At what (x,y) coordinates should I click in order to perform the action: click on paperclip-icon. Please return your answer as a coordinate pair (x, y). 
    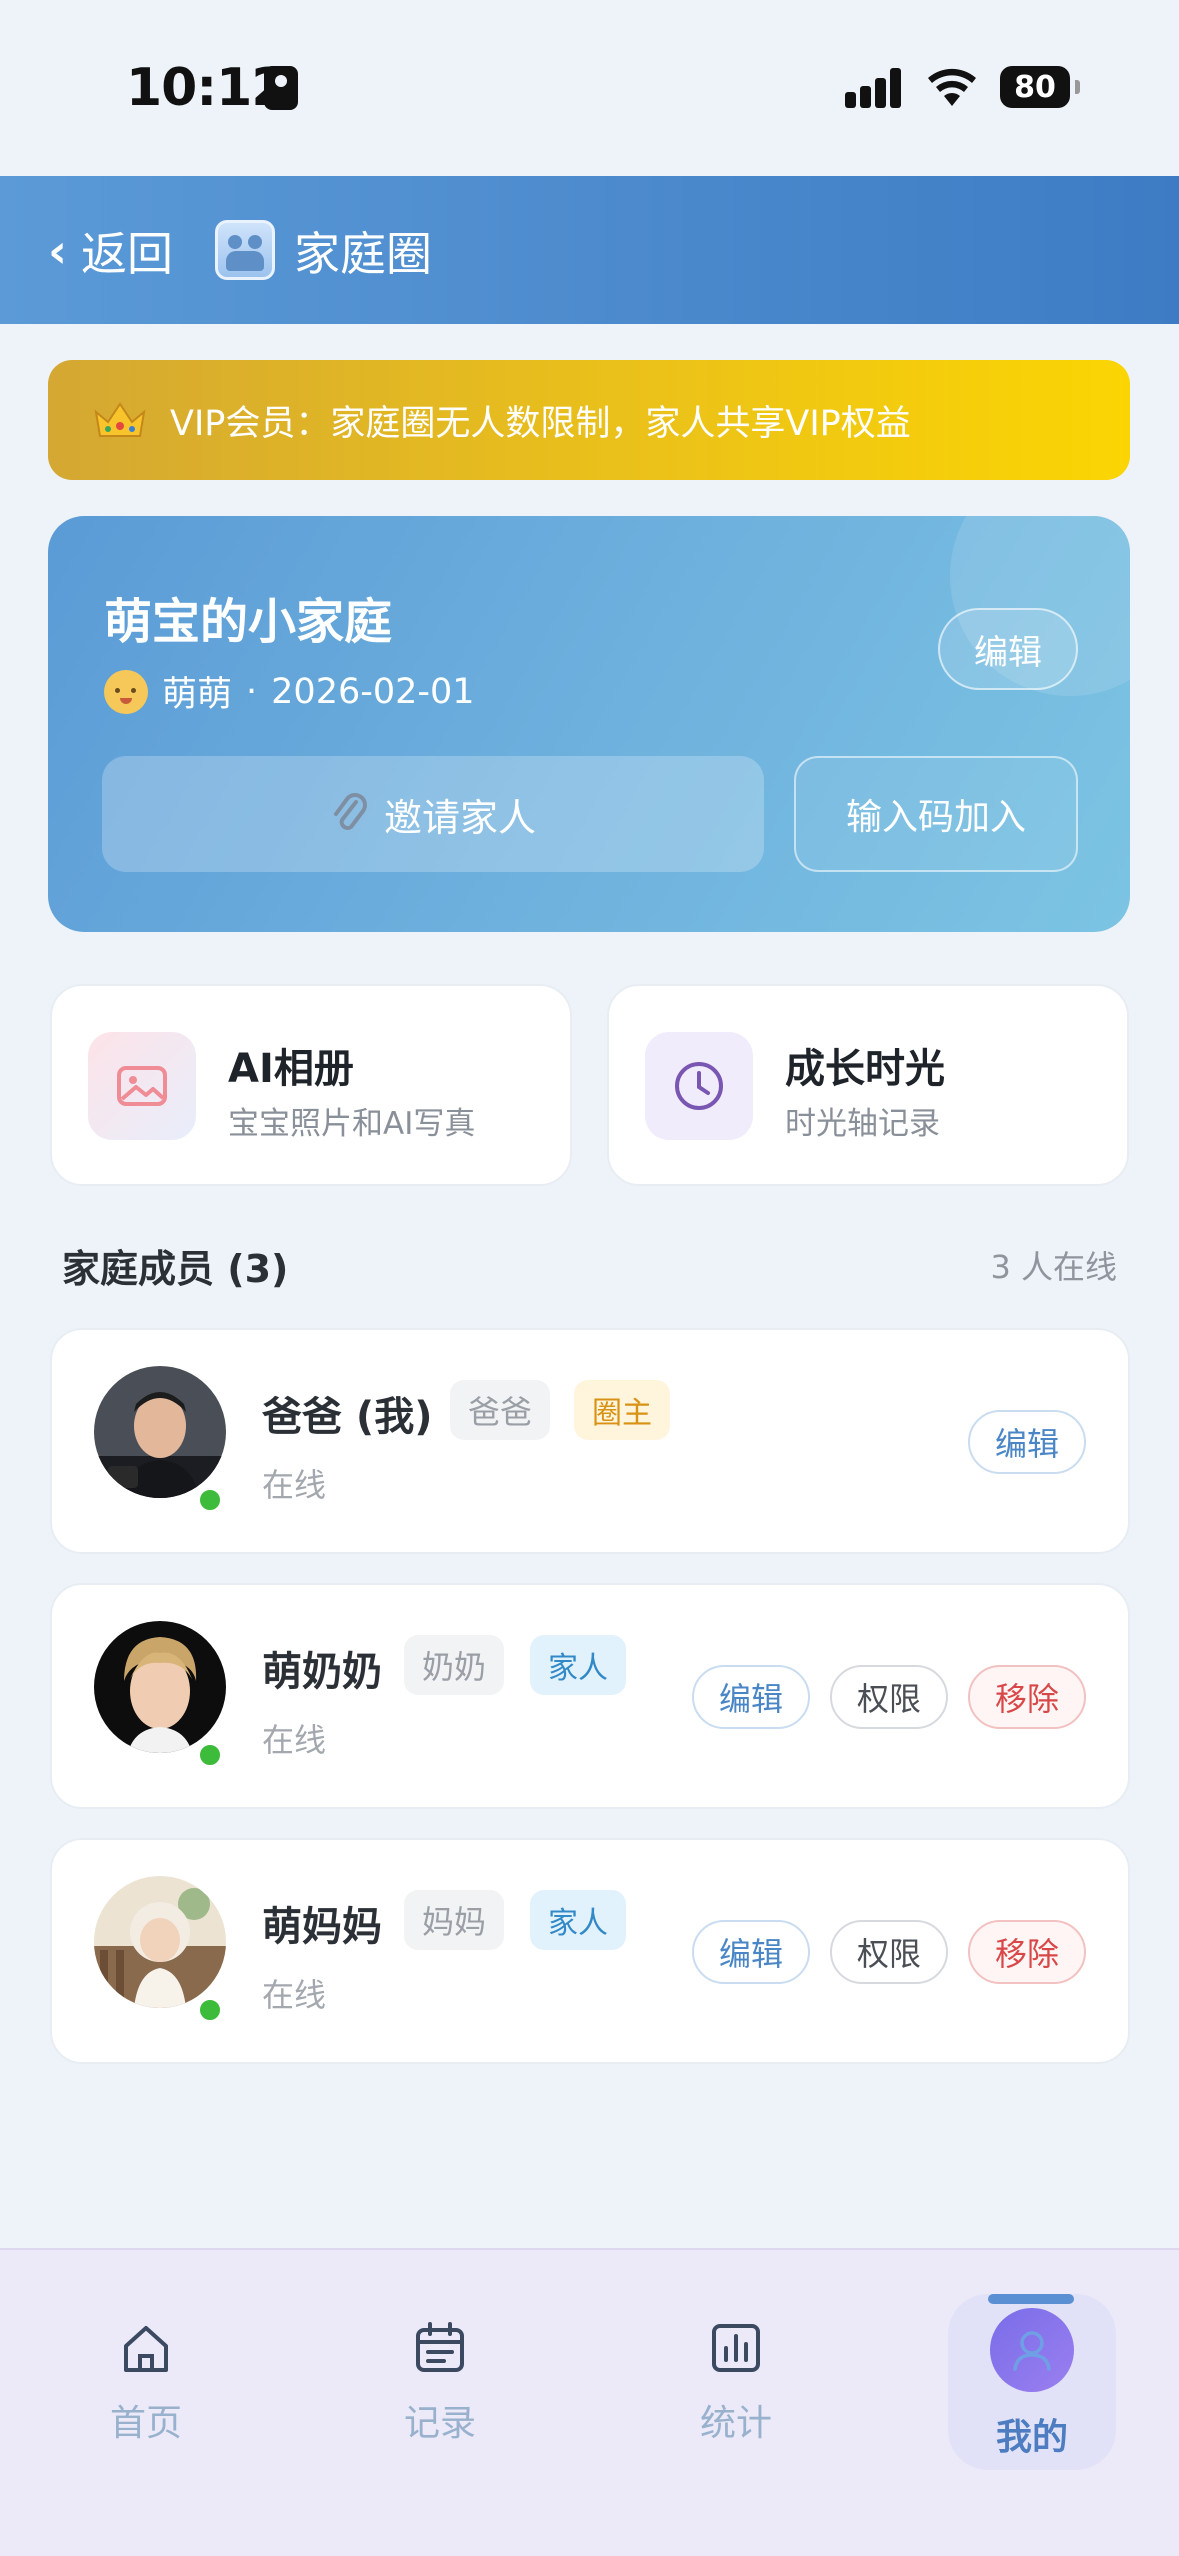
    Looking at the image, I should click on (350, 812).